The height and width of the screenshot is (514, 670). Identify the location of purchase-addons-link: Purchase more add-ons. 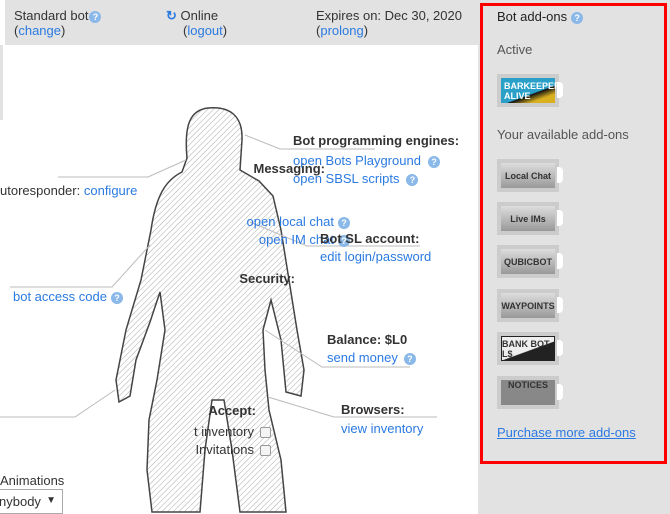
(566, 432).